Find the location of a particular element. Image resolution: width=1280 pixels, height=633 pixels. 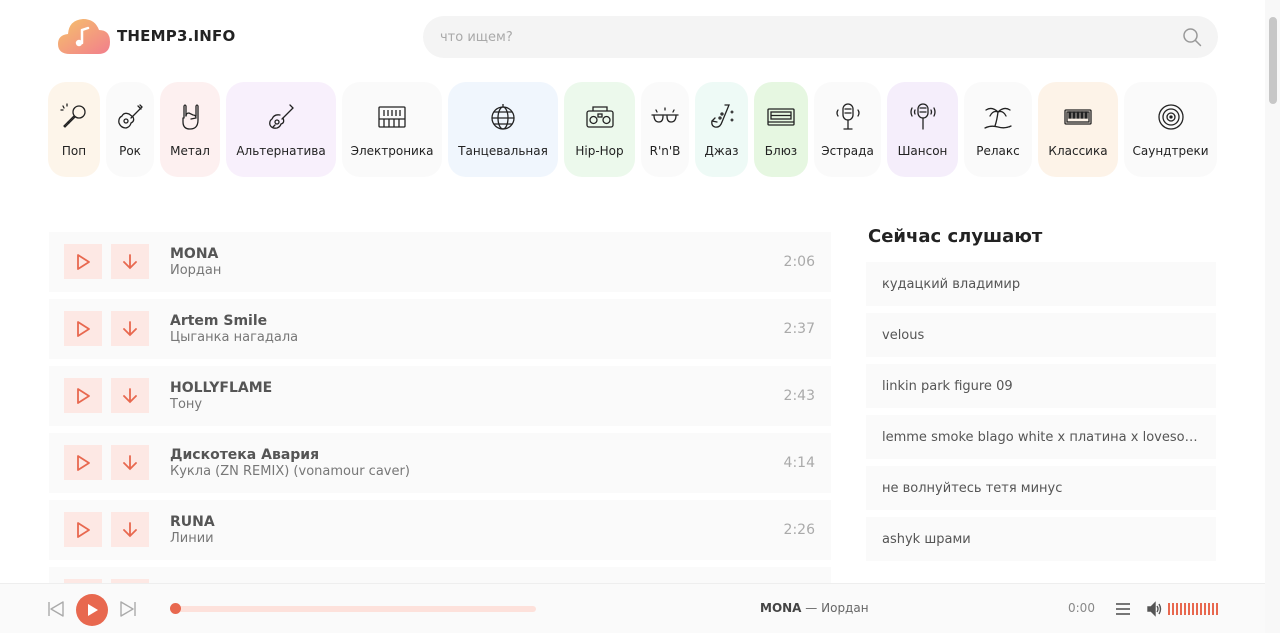

cassette-icon is located at coordinates (781, 117).